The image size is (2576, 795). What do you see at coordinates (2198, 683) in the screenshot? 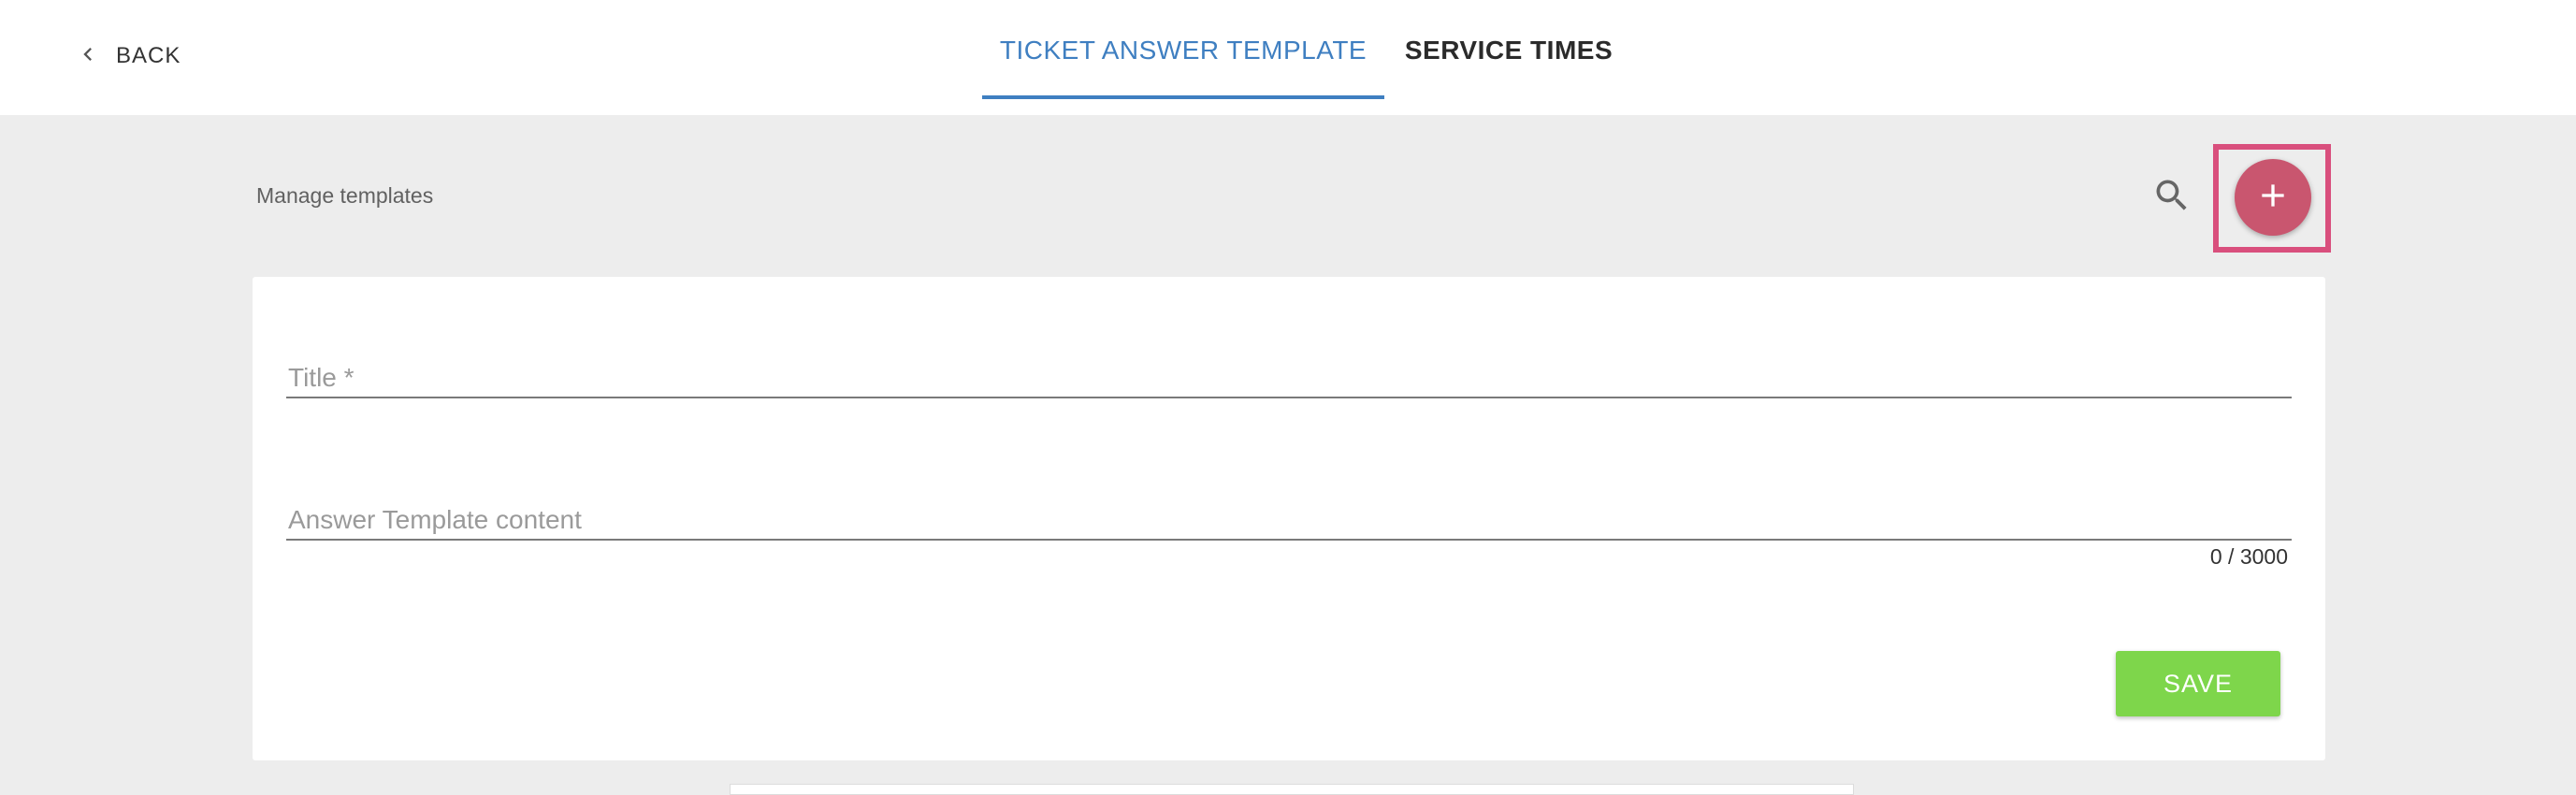
I see `save-button: SAVE` at bounding box center [2198, 683].